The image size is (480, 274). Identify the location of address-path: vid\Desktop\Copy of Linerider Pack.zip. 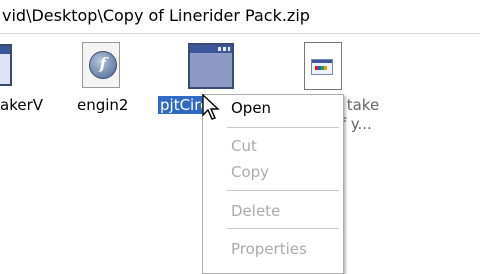
(156, 15).